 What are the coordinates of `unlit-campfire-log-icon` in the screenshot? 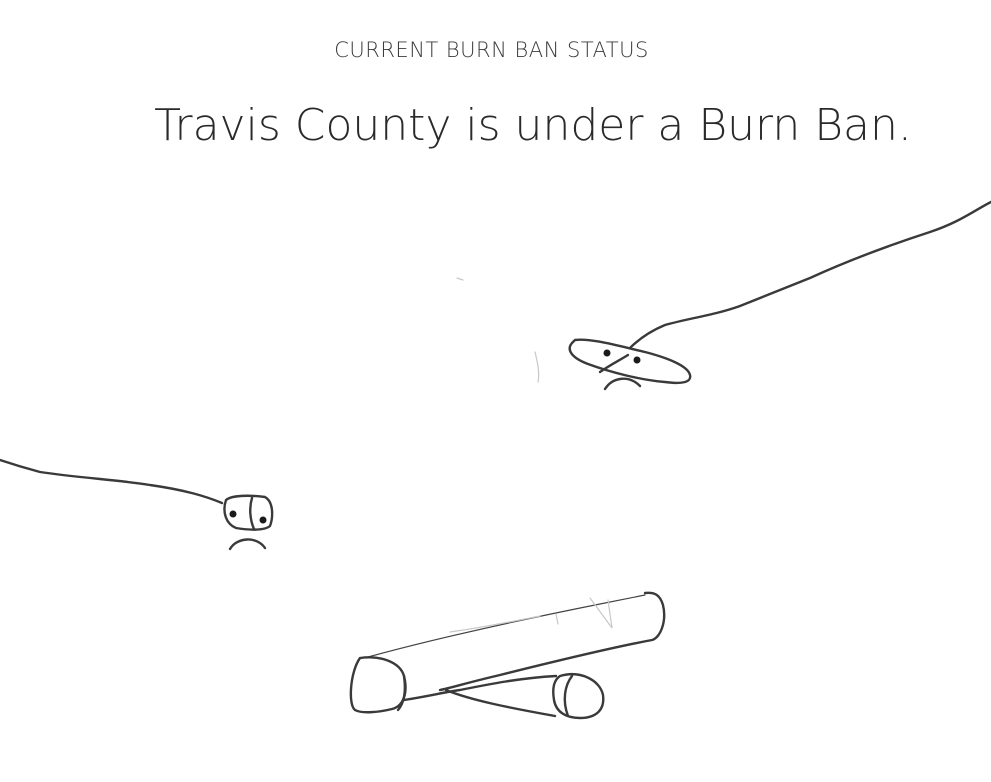 It's located at (507, 655).